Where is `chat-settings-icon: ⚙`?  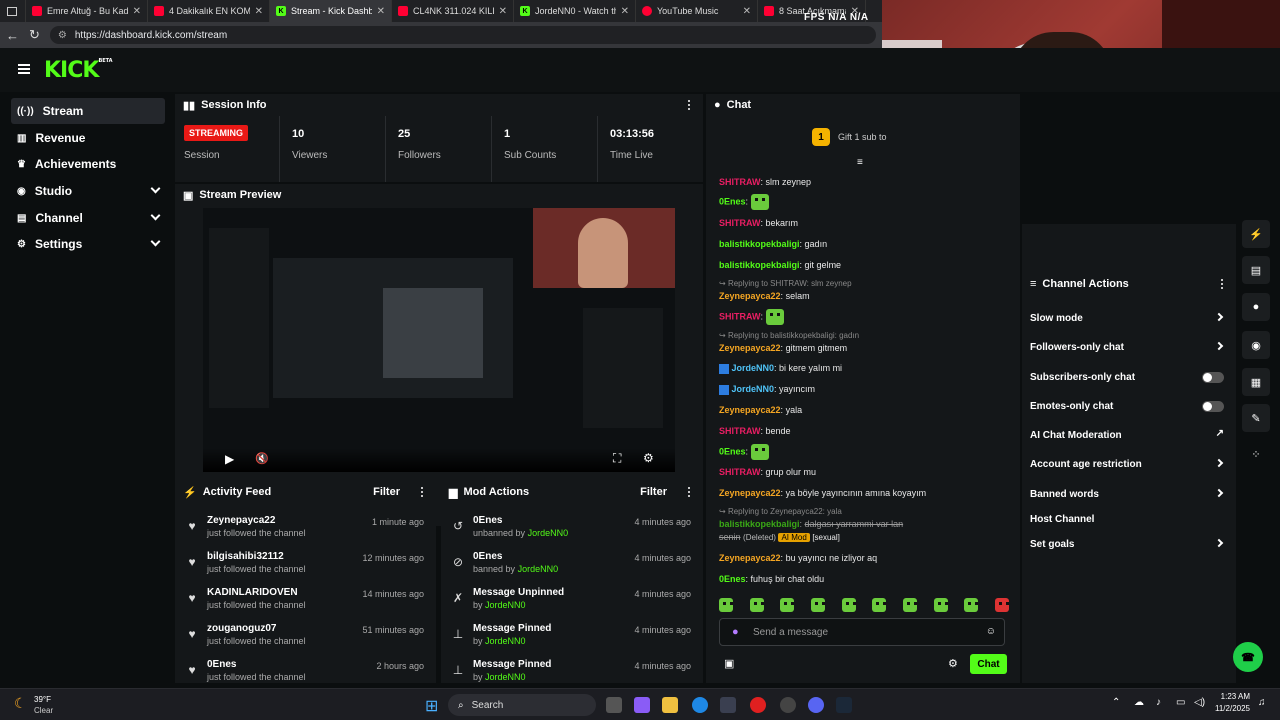
chat-settings-icon: ⚙ is located at coordinates (953, 663).